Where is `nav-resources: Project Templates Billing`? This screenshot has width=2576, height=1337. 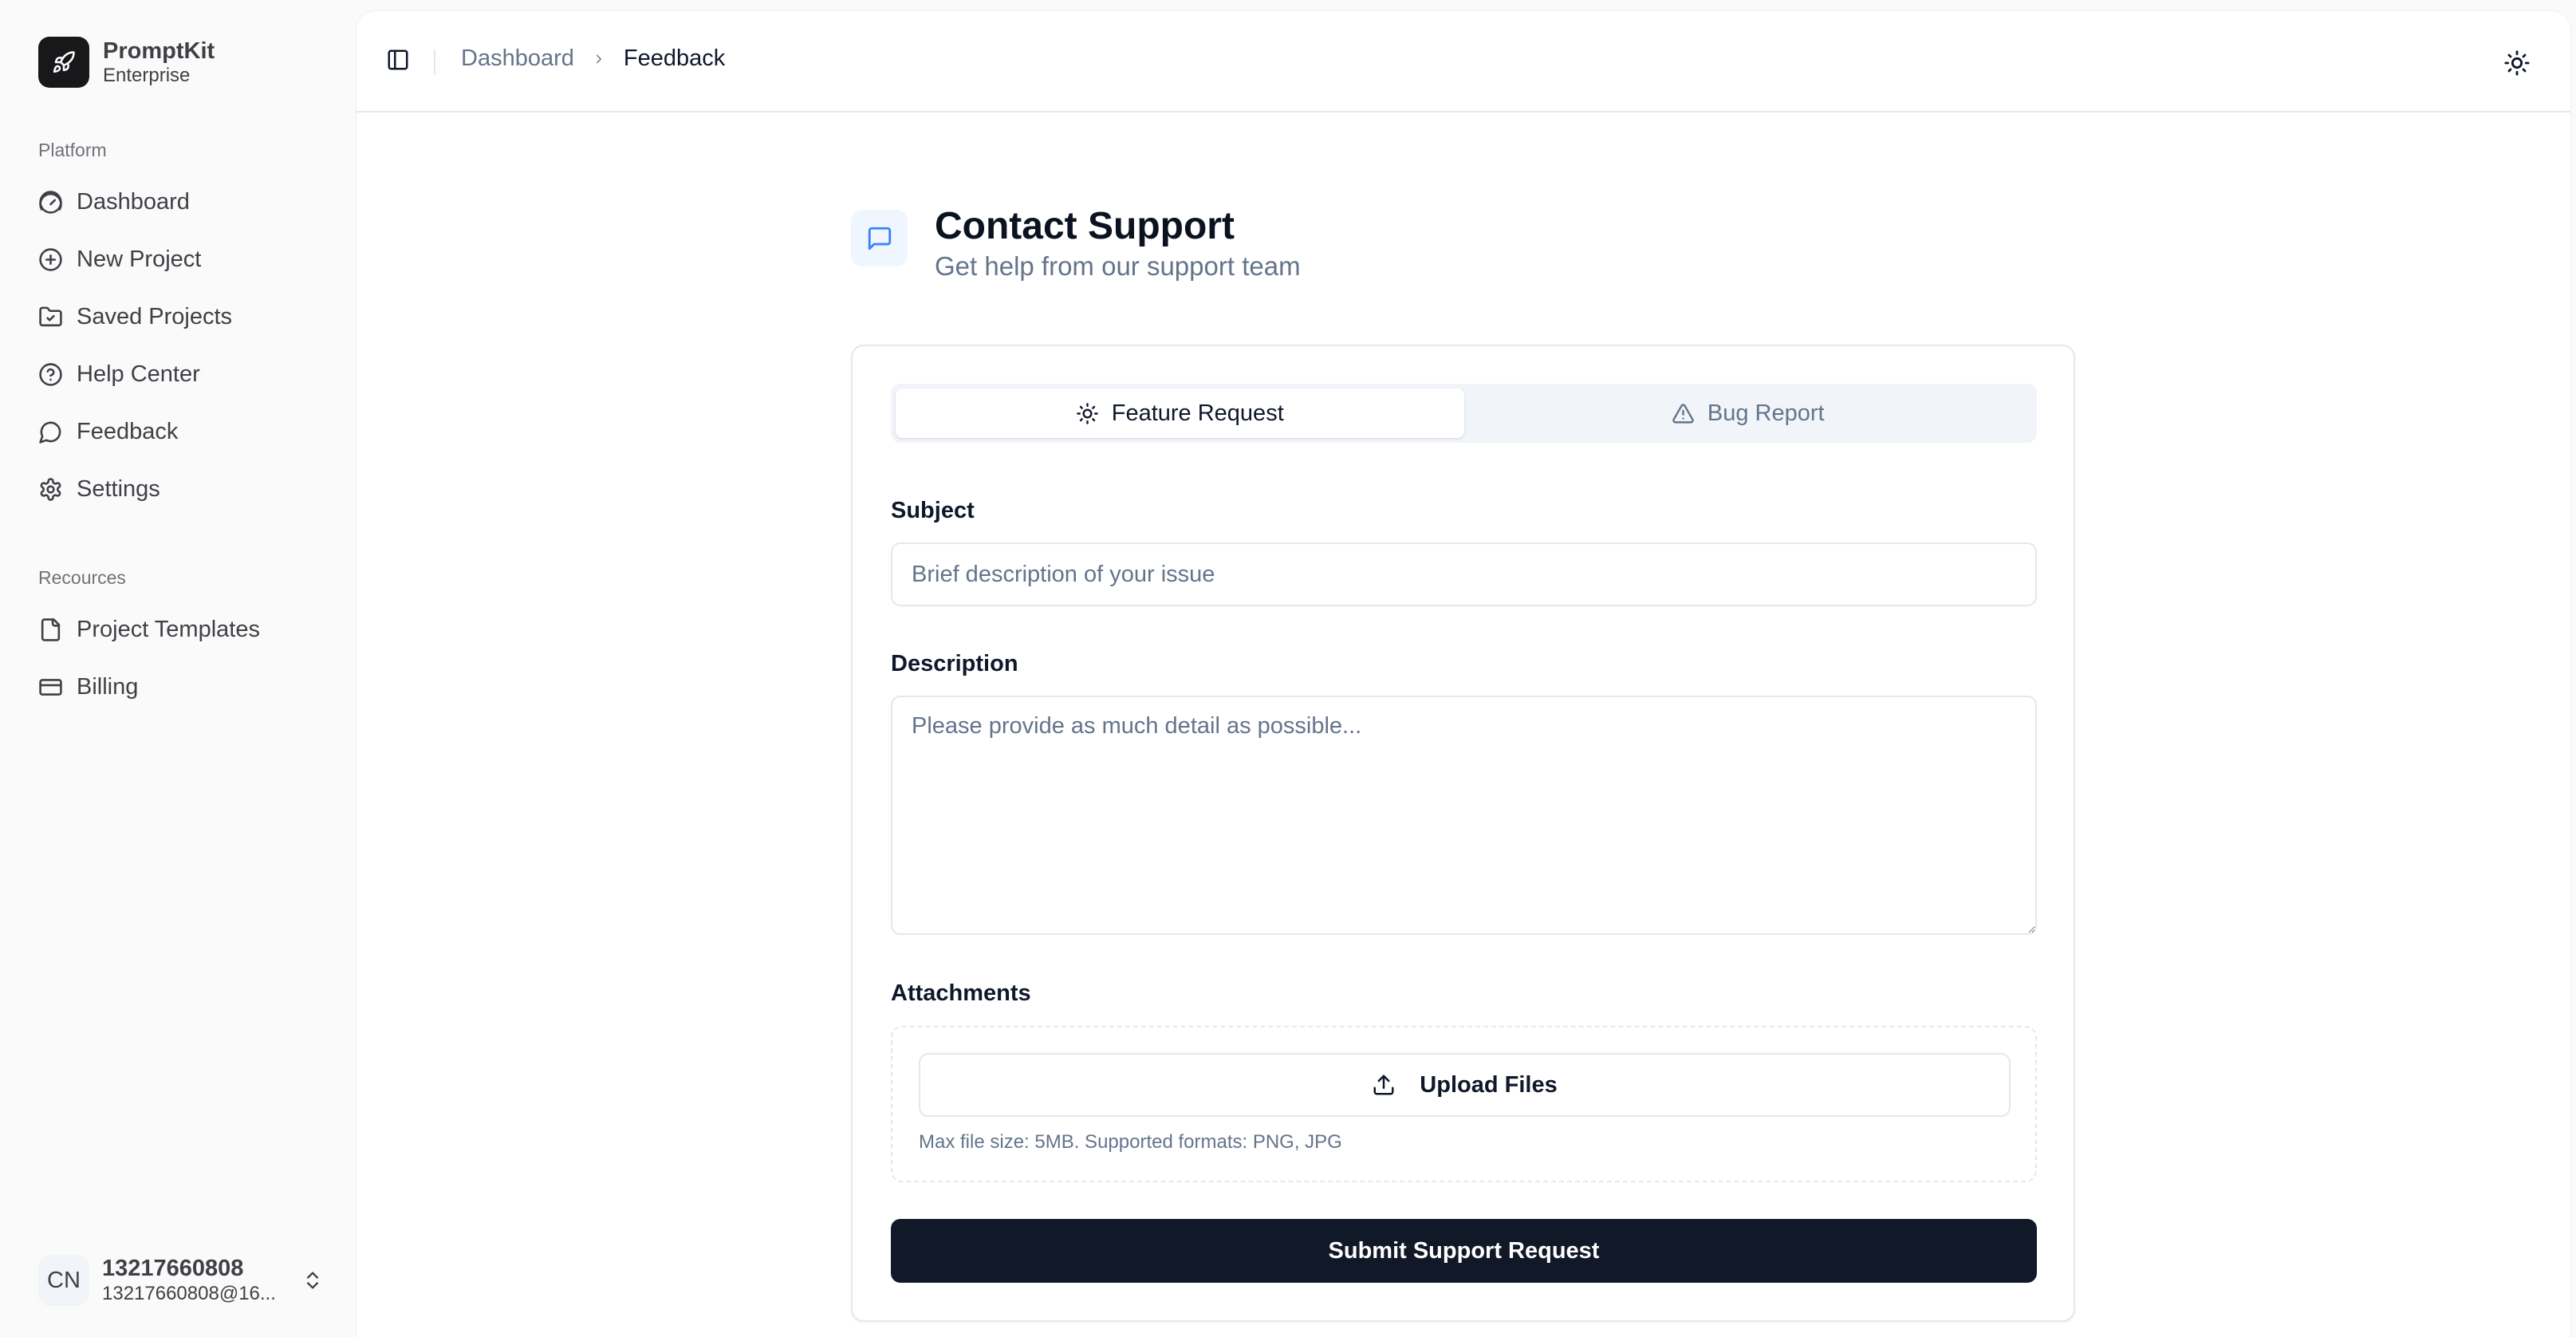 nav-resources: Project Templates Billing is located at coordinates (178, 662).